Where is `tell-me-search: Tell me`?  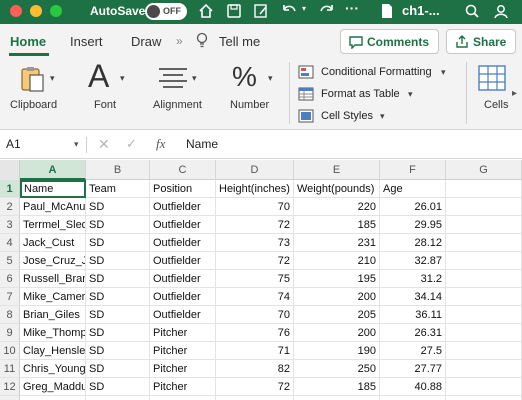 tell-me-search: Tell me is located at coordinates (239, 41).